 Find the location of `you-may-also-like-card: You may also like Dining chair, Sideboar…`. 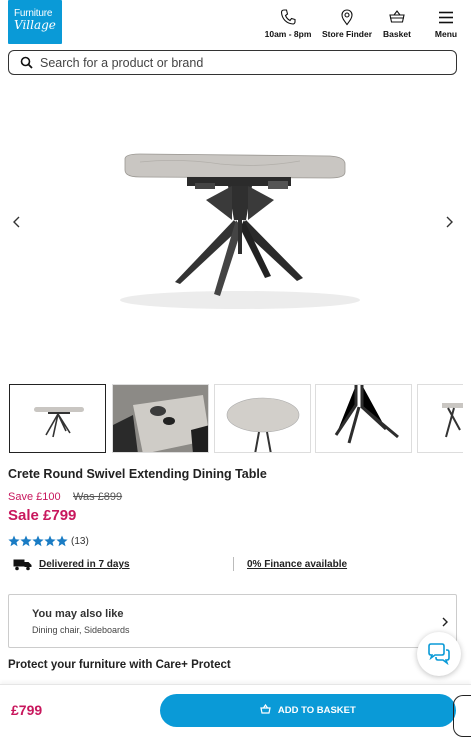

you-may-also-like-card: You may also like Dining chair, Sideboar… is located at coordinates (232, 621).